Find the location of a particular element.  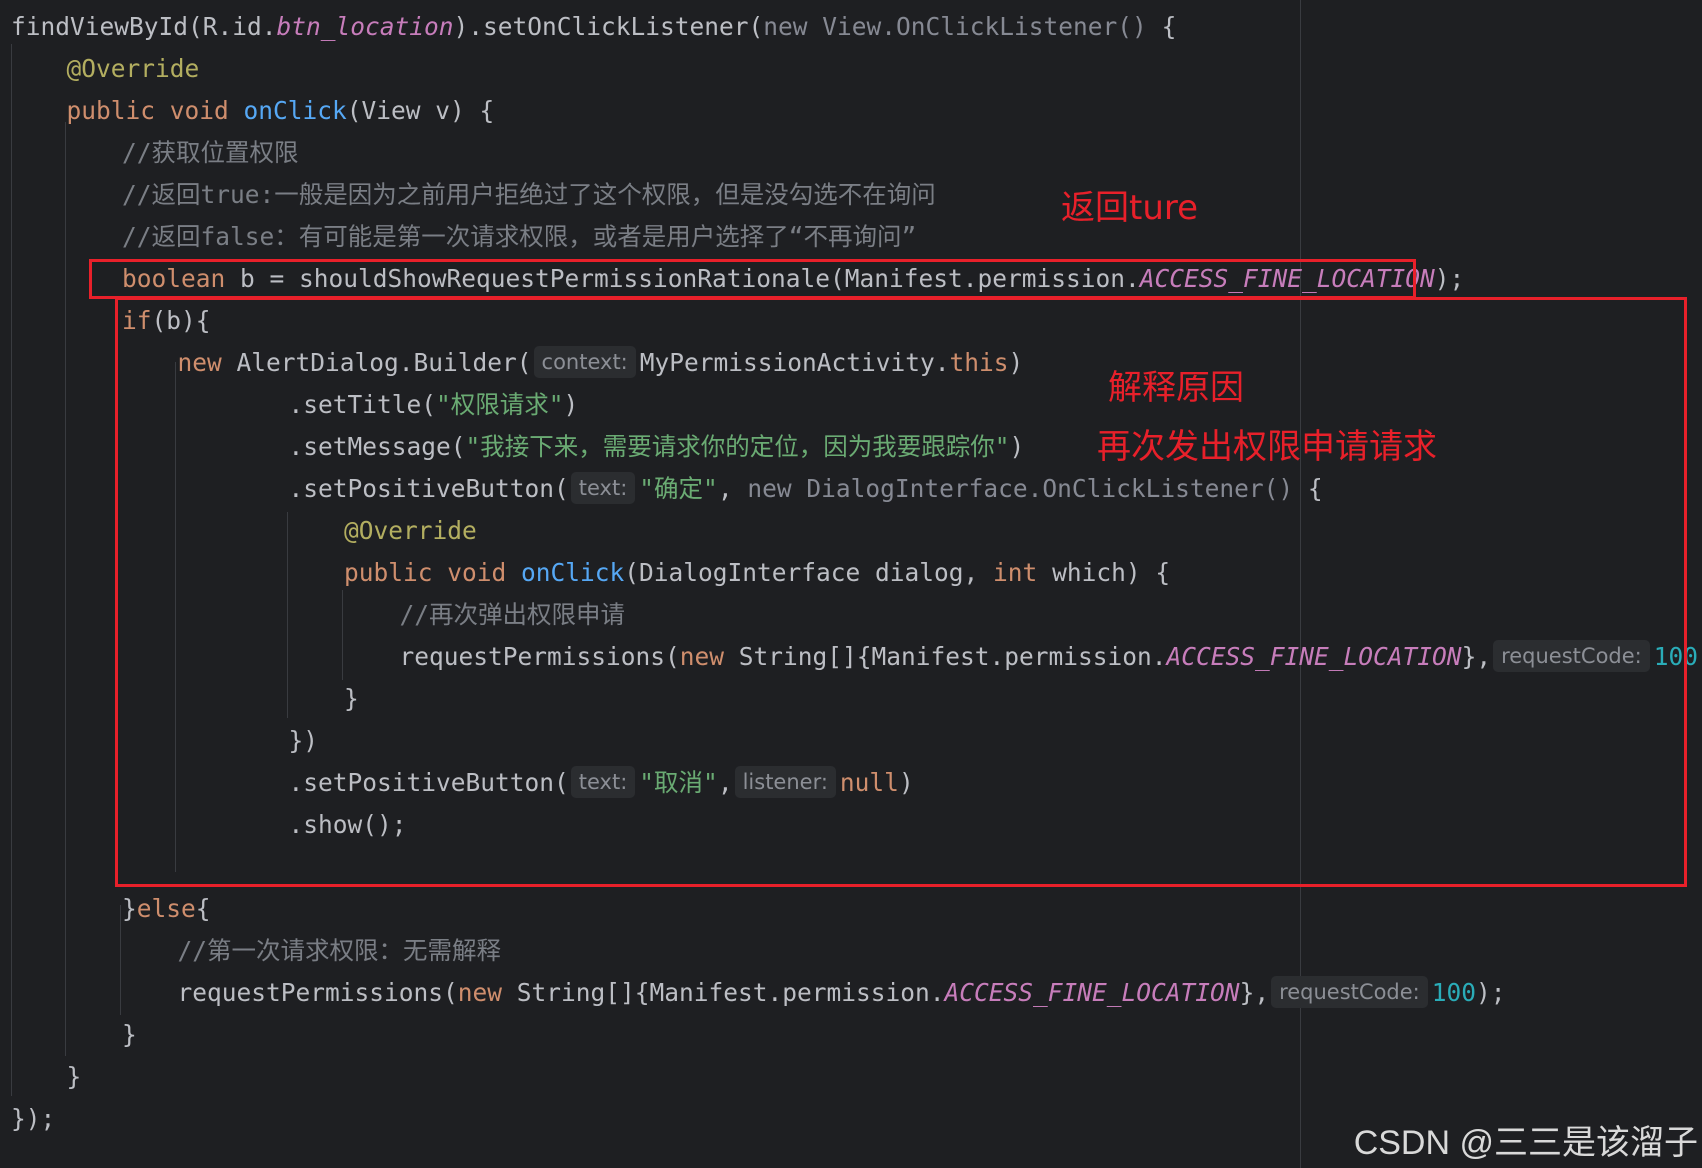

parameter-hint: requestCode: is located at coordinates (1349, 992).